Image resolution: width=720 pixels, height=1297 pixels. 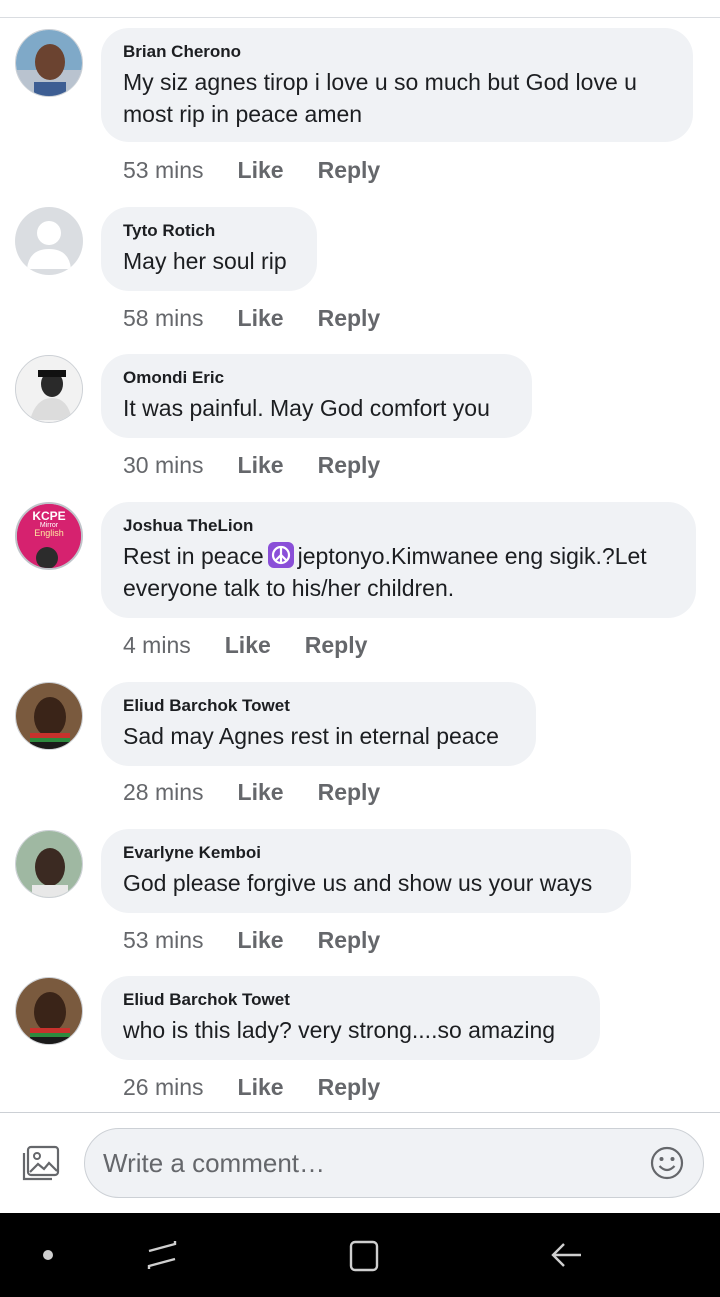 I want to click on comment-actions: 4 mins Like Reply, so click(x=245, y=645).